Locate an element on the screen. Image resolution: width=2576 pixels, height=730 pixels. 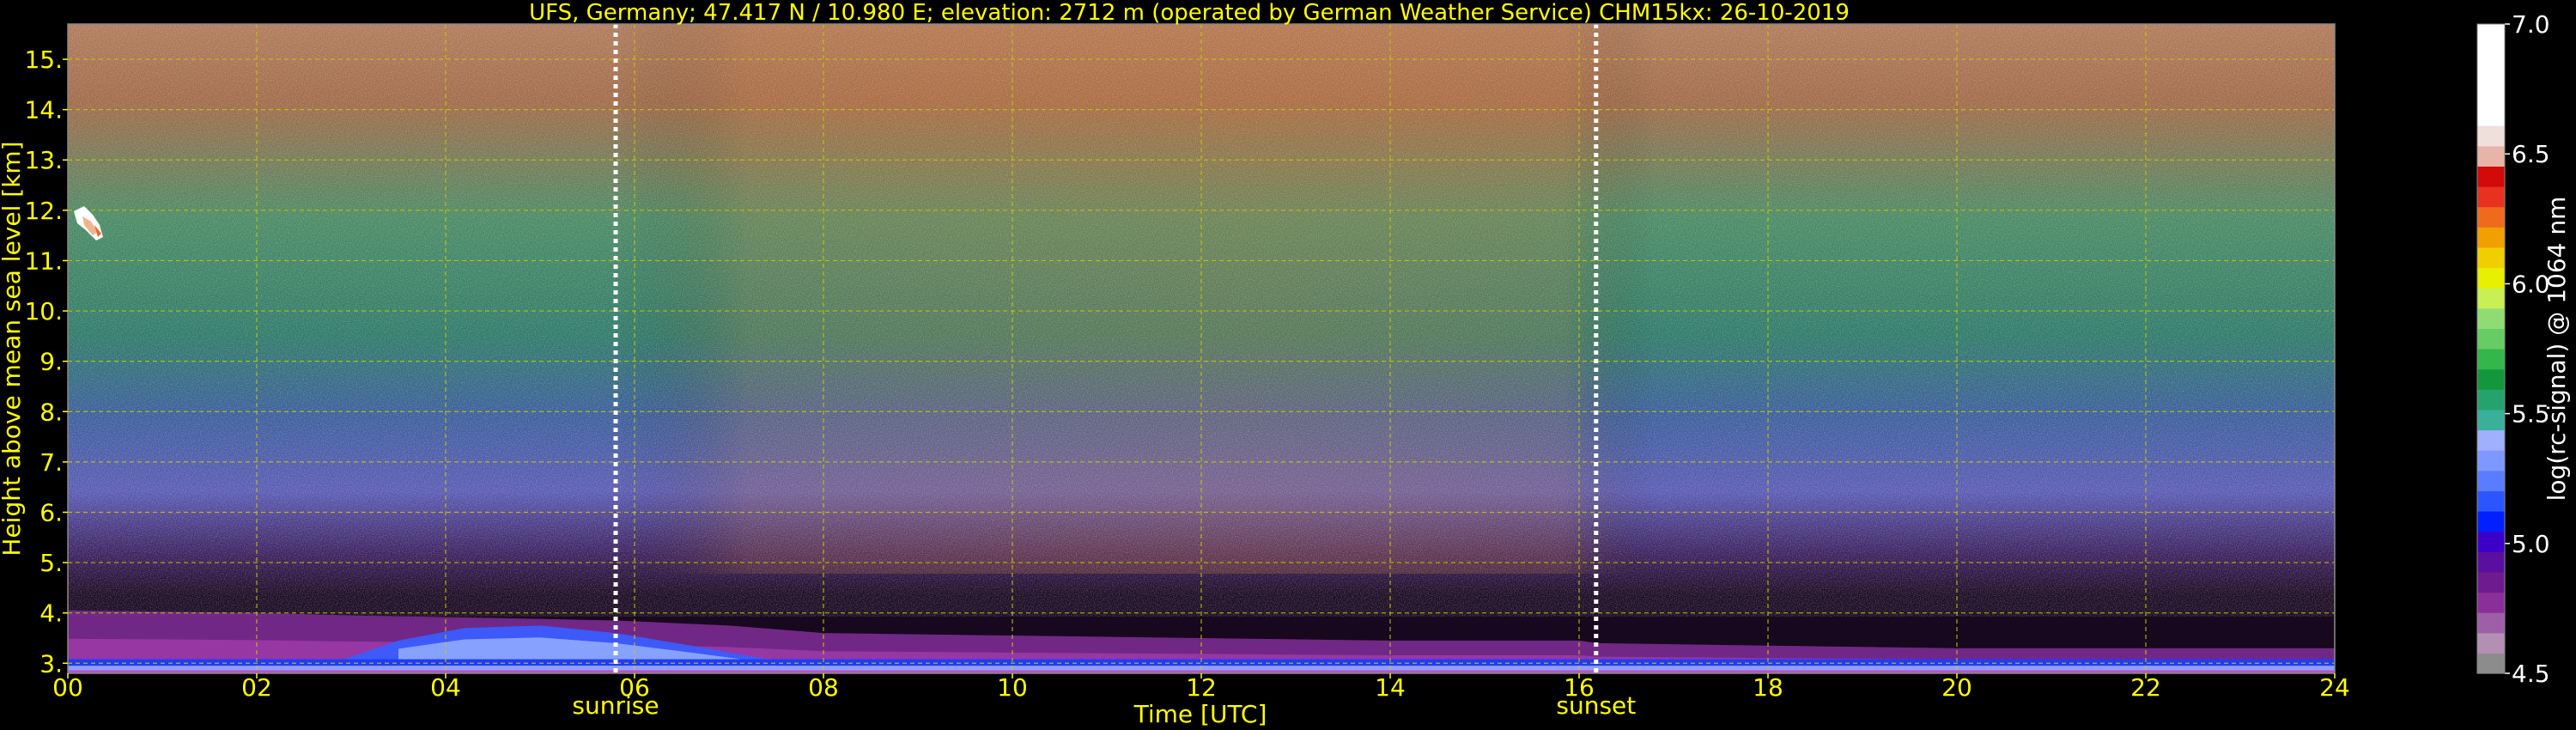
colorbar-tick-label: 4.5 is located at coordinates (2531, 674).